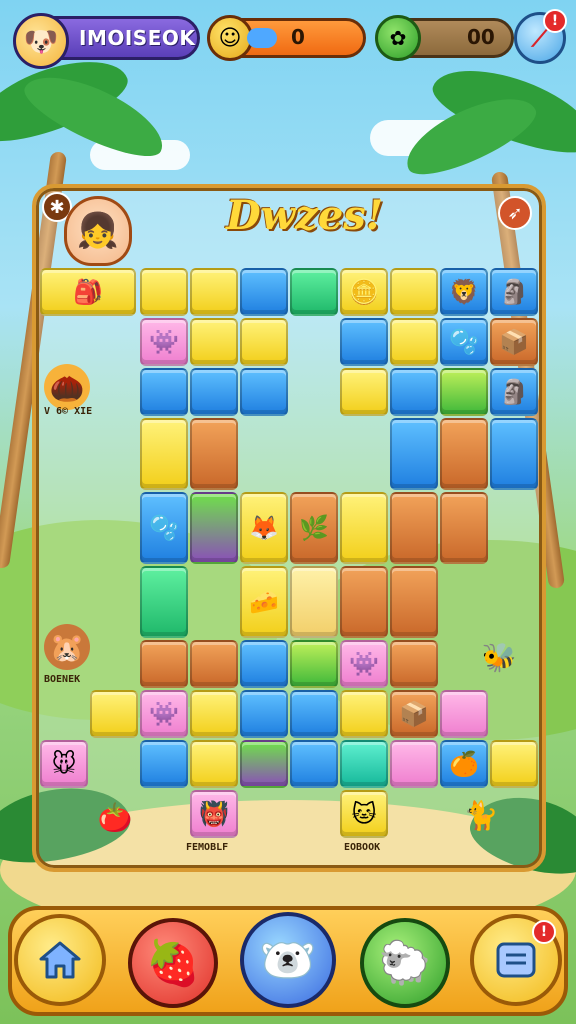 This screenshot has width=576, height=1024. I want to click on red-creature-button: 🍓, so click(173, 963).